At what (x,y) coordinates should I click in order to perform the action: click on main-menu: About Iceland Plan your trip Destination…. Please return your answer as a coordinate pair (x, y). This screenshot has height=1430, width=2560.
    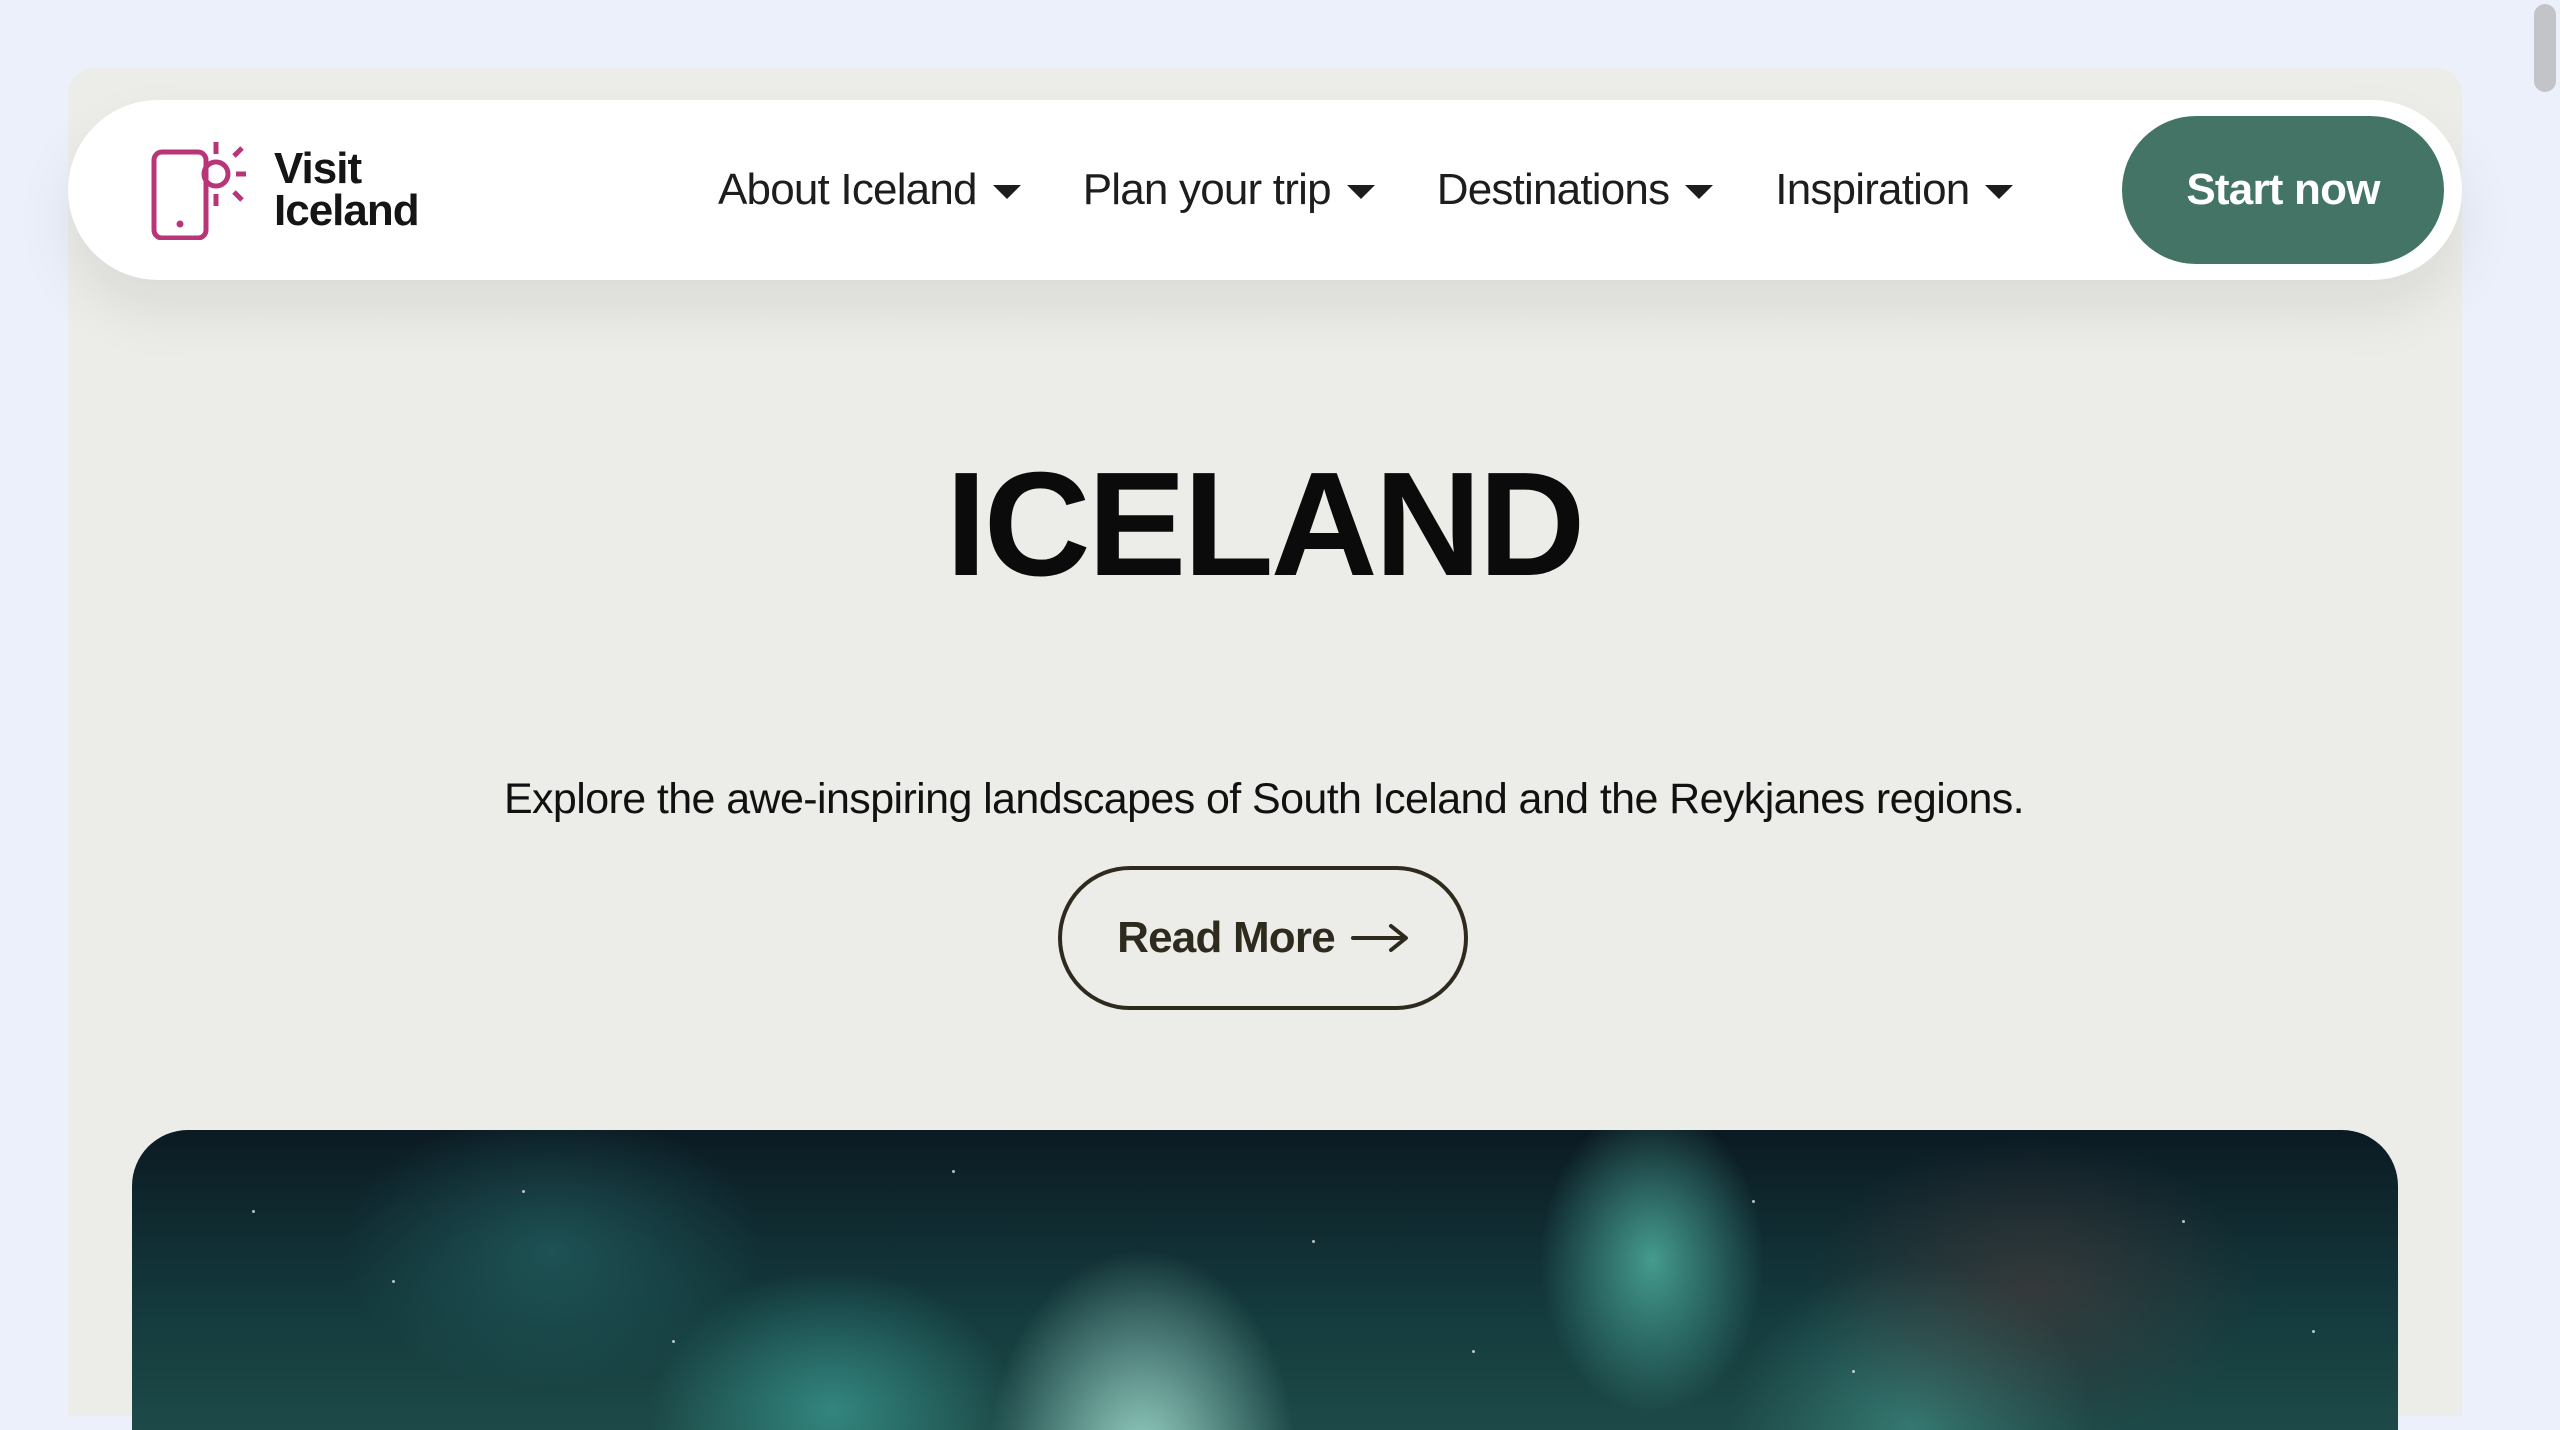
    Looking at the image, I should click on (1366, 190).